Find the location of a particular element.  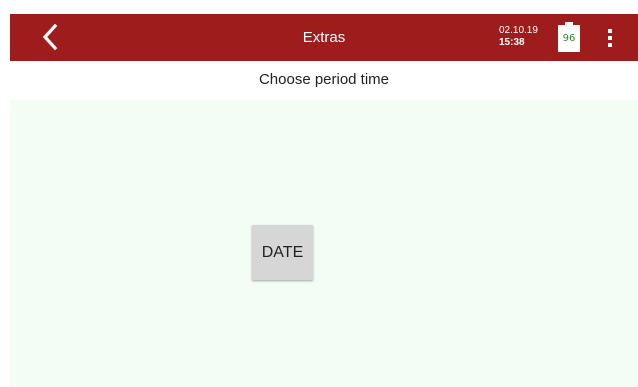

section-subtitle: Choose period time is located at coordinates (324, 79).